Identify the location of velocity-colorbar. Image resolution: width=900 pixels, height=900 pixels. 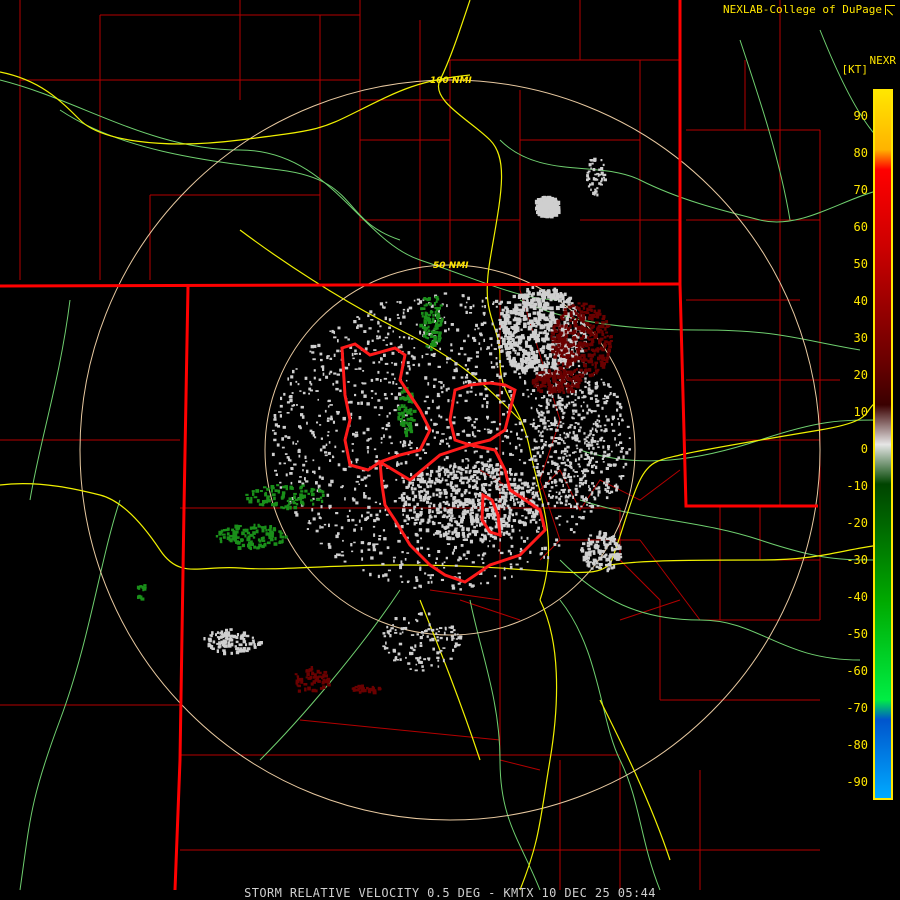
(883, 444).